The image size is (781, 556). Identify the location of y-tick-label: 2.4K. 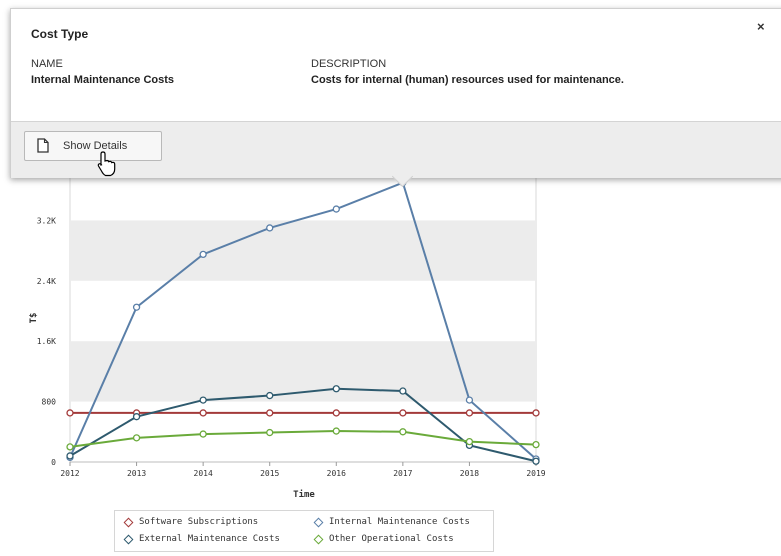
(46, 281).